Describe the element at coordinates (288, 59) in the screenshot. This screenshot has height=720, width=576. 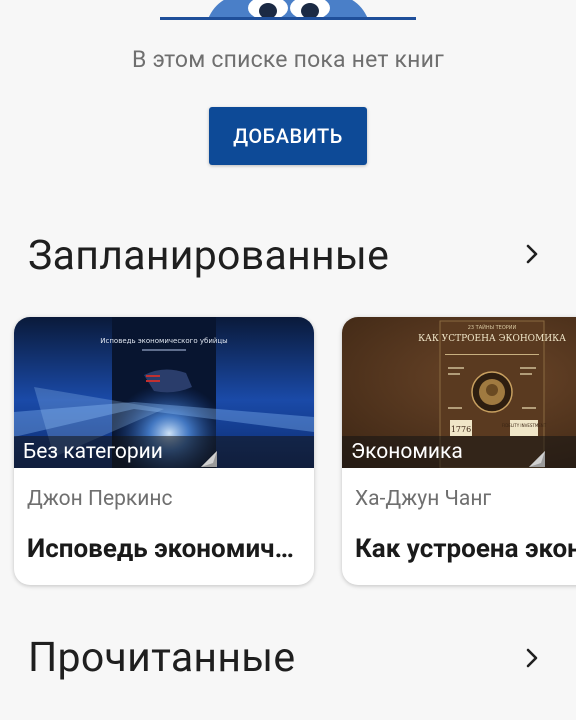
I see `empty-list-message: В этом списке пока нет книг` at that location.